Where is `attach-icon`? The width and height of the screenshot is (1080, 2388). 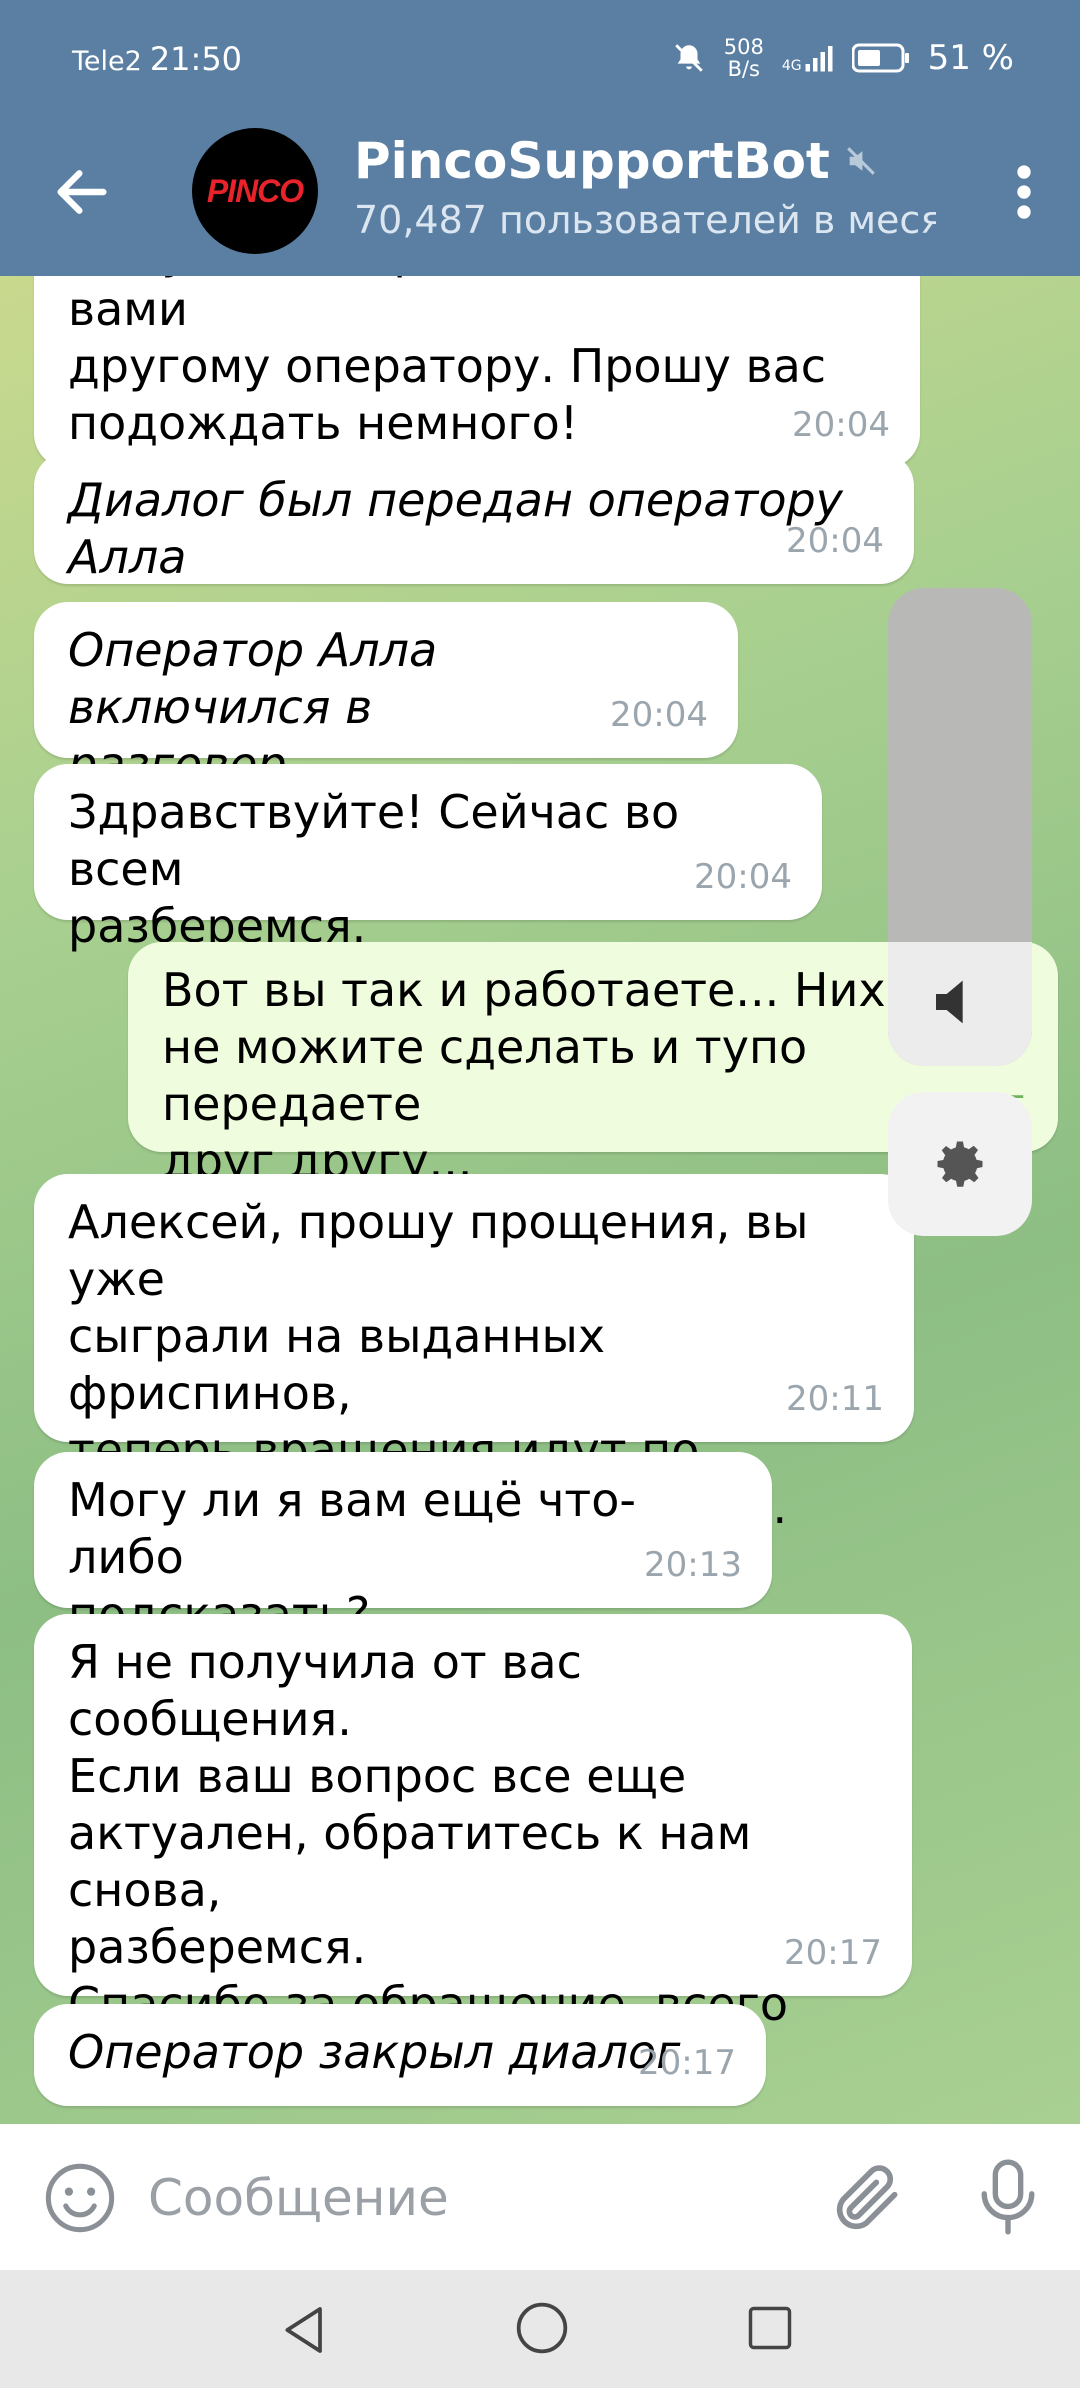 attach-icon is located at coordinates (868, 2198).